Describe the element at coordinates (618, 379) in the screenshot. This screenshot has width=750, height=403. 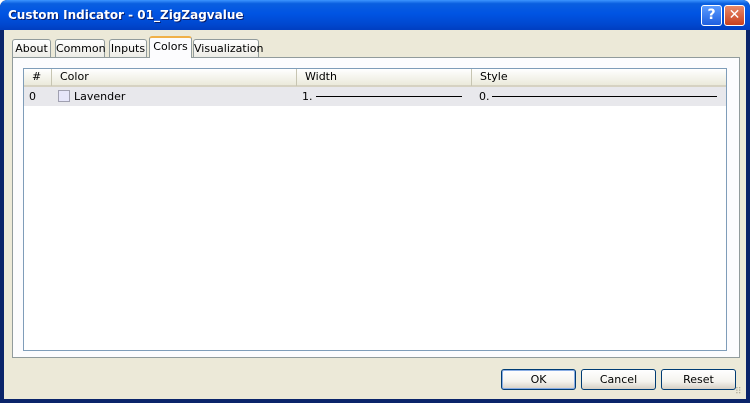
I see `cancel-button: Cancel` at that location.